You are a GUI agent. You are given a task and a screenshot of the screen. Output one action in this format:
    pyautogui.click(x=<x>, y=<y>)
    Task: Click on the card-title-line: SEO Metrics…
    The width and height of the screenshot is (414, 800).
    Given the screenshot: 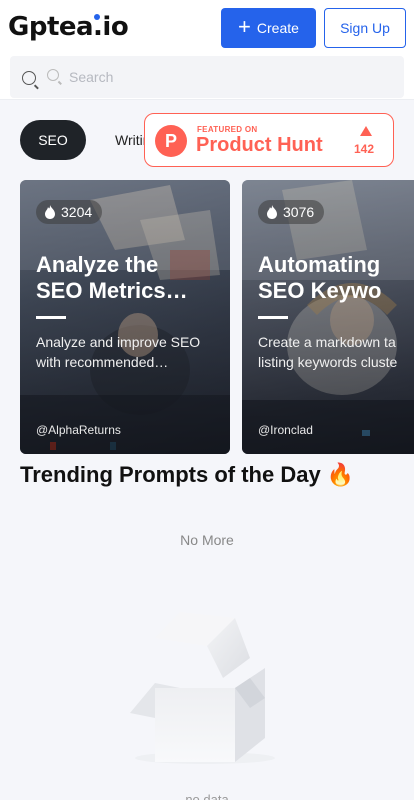 What is the action you would take?
    pyautogui.click(x=112, y=290)
    